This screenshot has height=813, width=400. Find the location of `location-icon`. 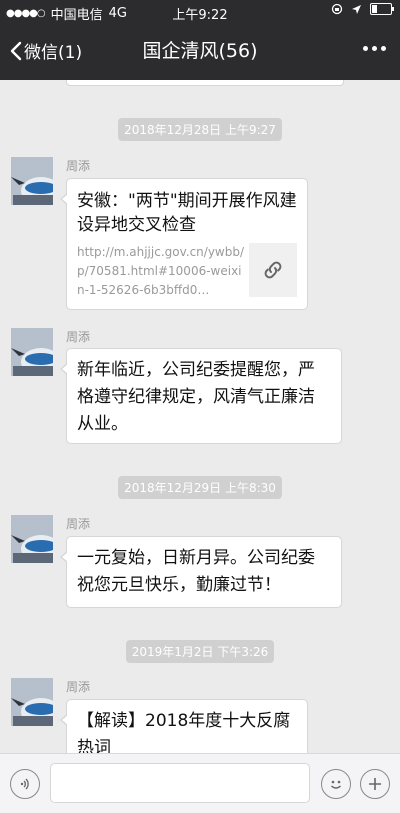

location-icon is located at coordinates (356, 9).